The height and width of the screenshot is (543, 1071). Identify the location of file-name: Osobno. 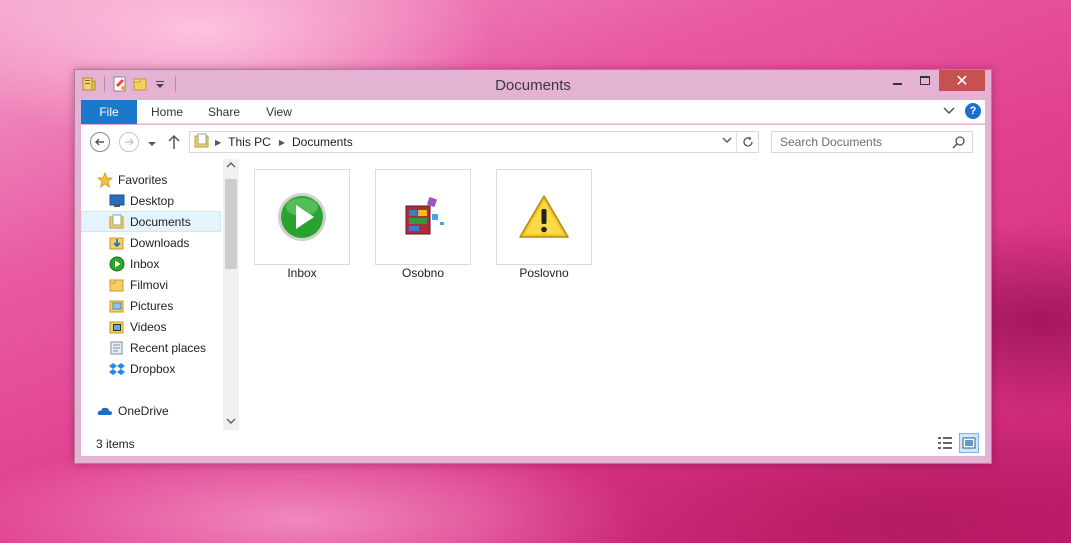
(423, 273).